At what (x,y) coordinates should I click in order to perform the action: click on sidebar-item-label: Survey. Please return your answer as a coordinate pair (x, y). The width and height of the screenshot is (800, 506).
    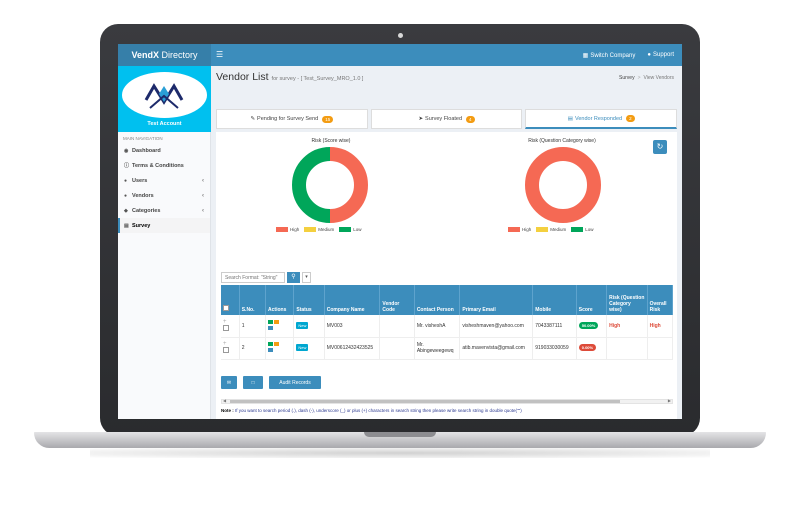
    Looking at the image, I should click on (141, 225).